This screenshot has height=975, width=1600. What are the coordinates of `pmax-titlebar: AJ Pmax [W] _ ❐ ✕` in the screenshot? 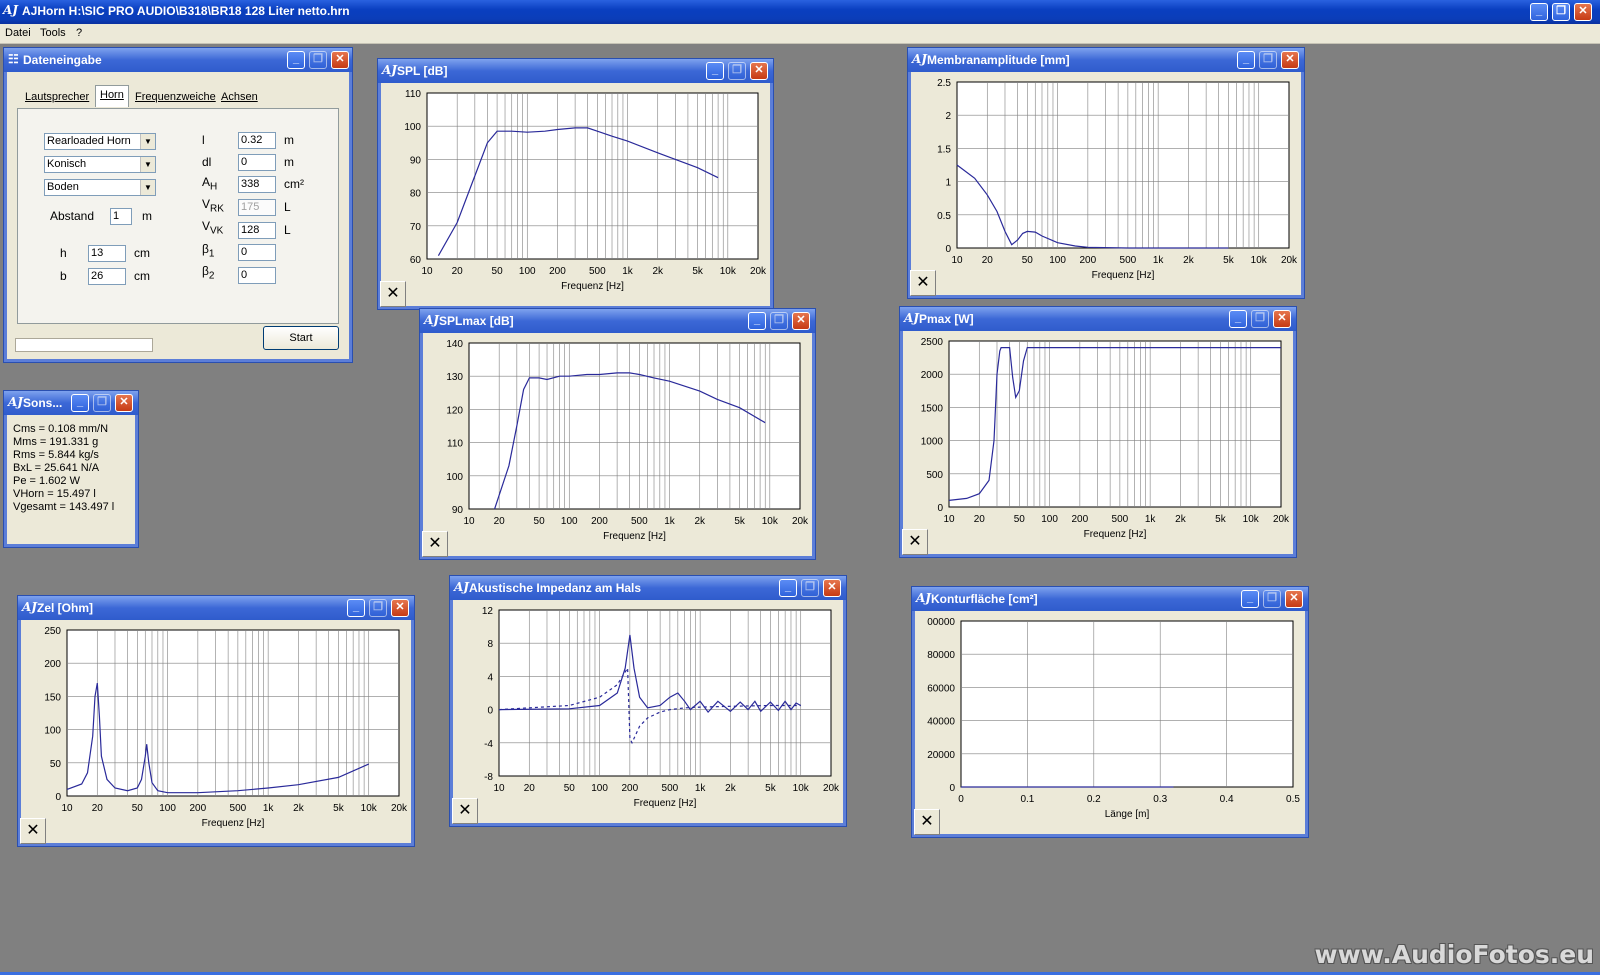 It's located at (1098, 319).